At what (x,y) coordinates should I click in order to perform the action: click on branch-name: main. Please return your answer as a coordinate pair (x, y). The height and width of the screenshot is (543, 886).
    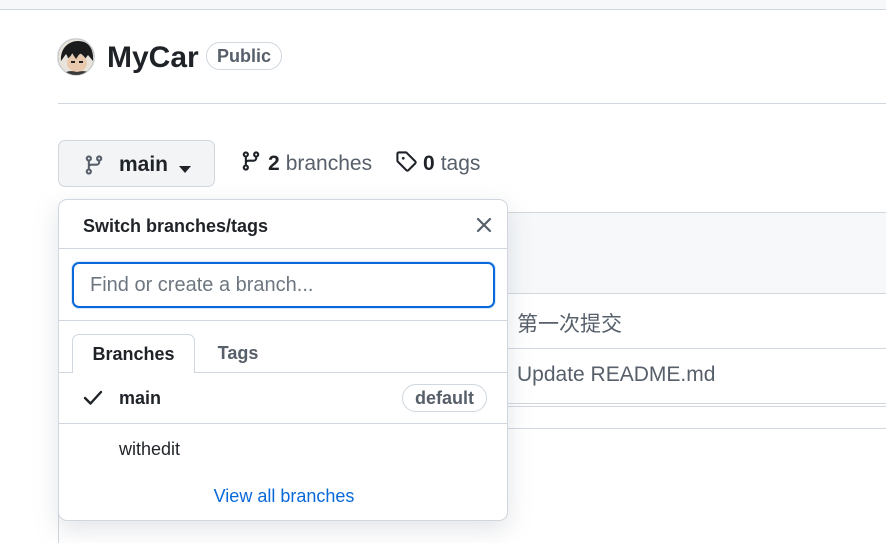
    Looking at the image, I should click on (140, 398).